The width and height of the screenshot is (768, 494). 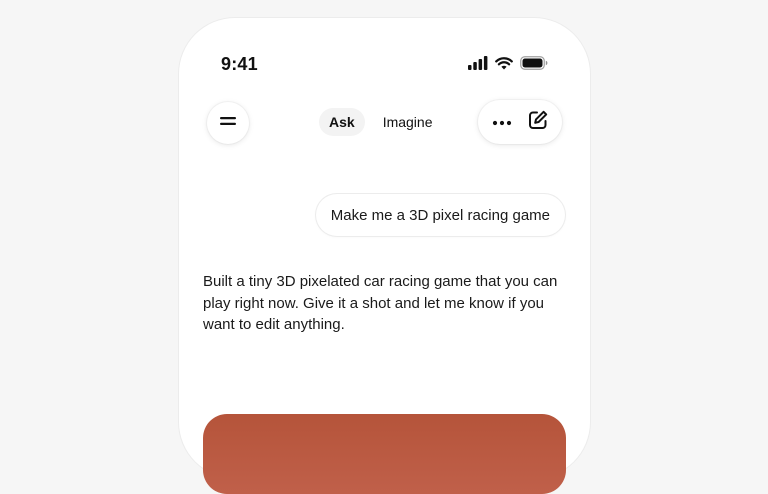 I want to click on header-actions, so click(x=520, y=122).